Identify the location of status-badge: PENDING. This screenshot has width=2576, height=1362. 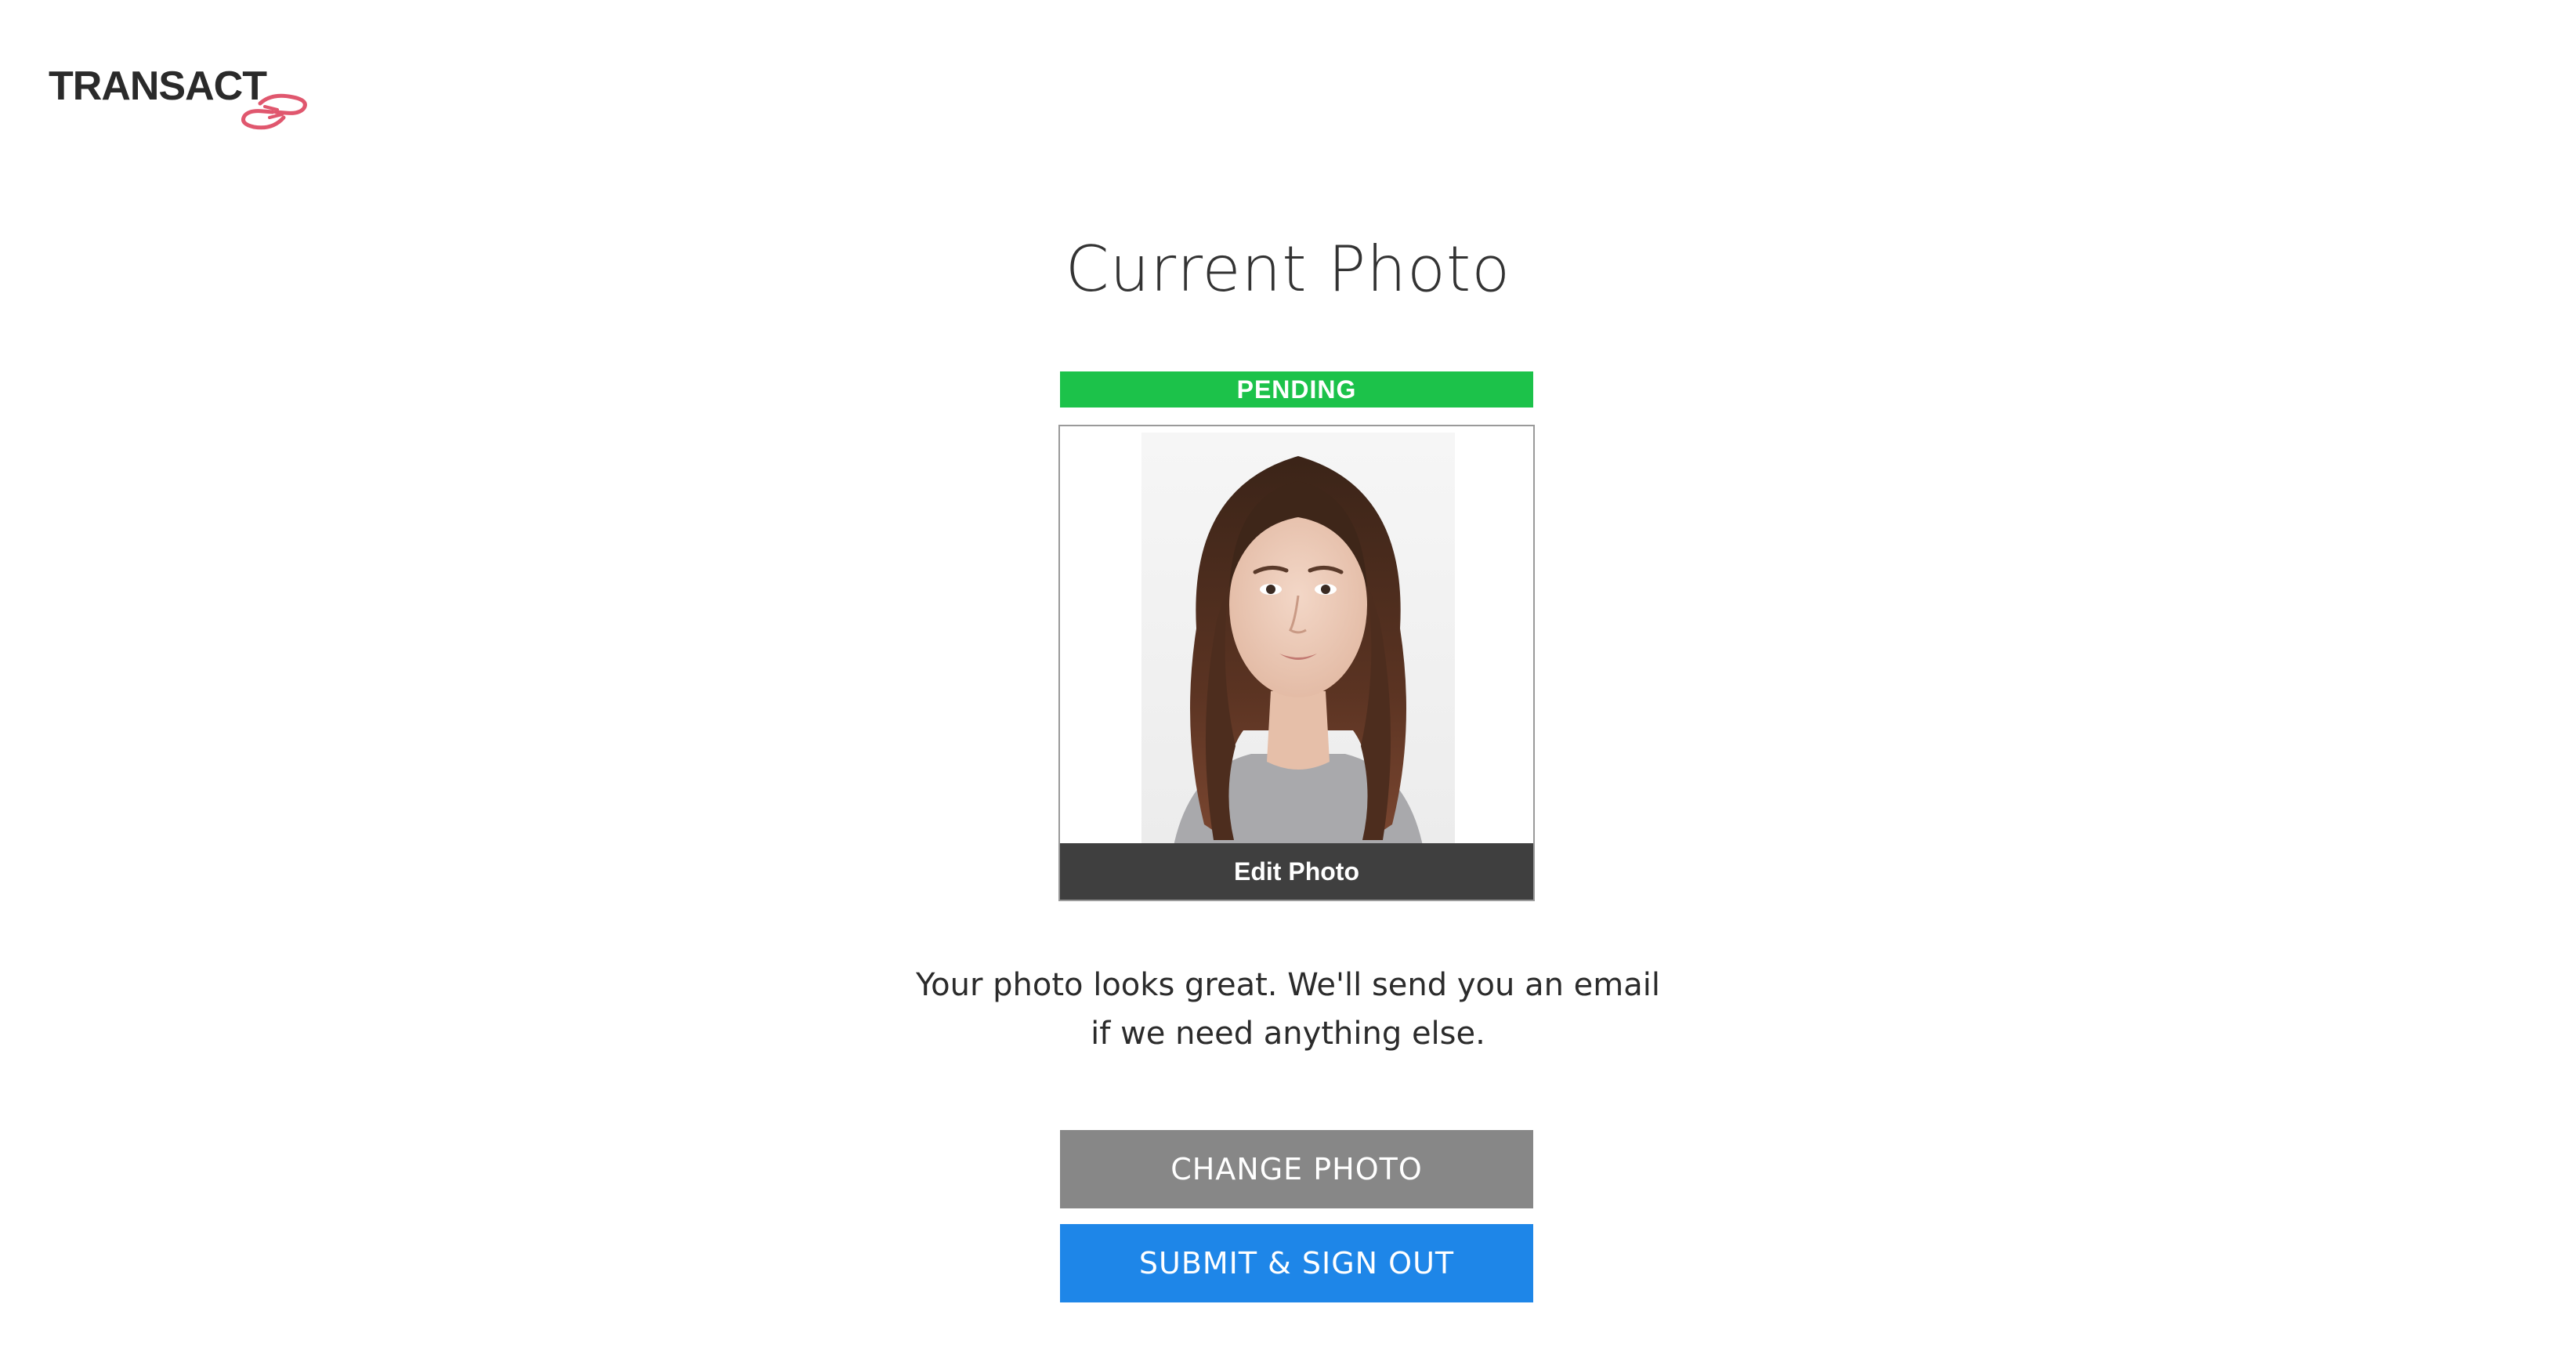
(1296, 389).